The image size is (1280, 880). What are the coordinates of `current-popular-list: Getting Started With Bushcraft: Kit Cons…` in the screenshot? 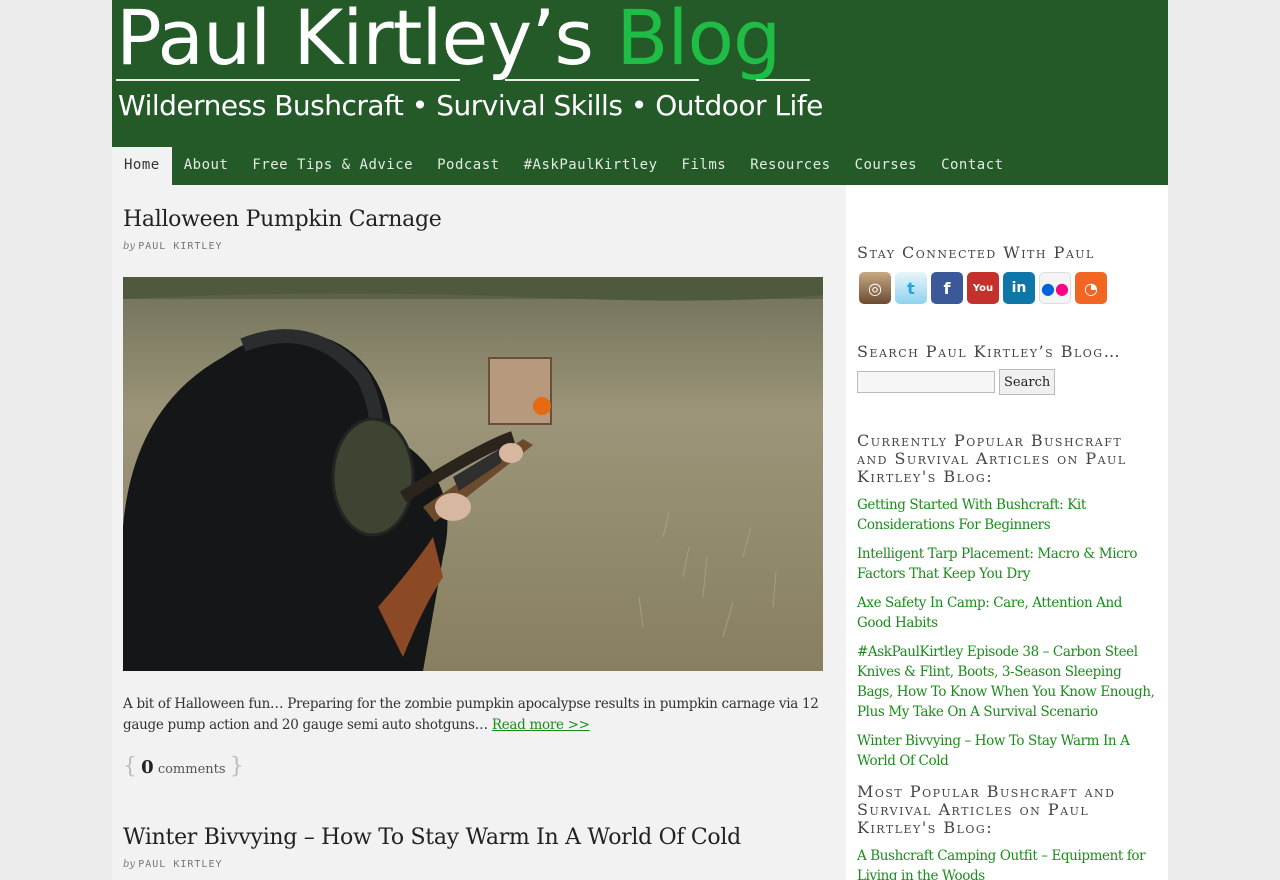 It's located at (1007, 636).